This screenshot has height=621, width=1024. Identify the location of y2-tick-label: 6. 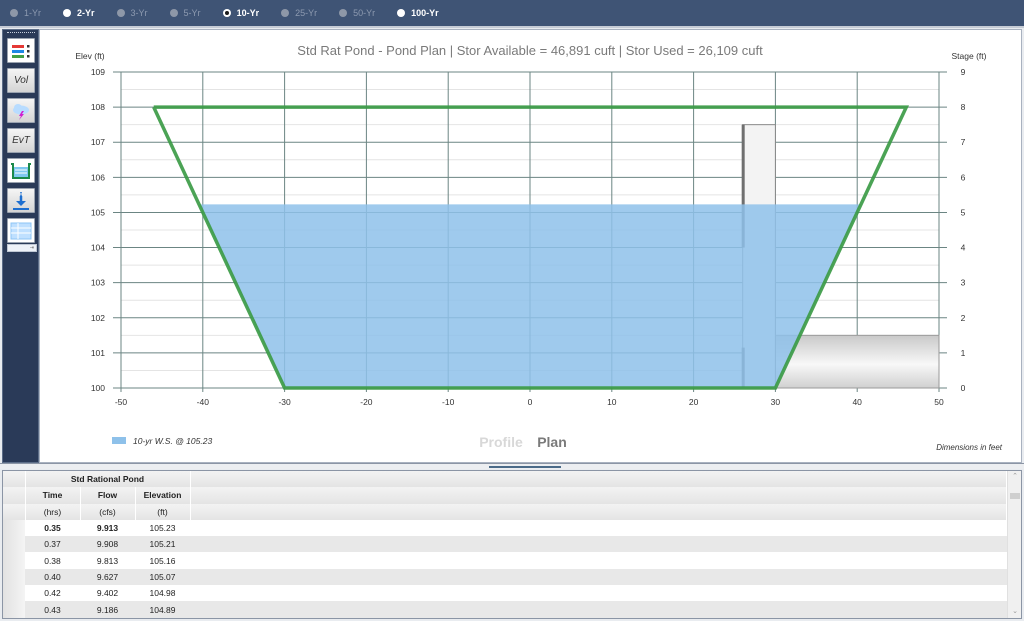
(963, 177).